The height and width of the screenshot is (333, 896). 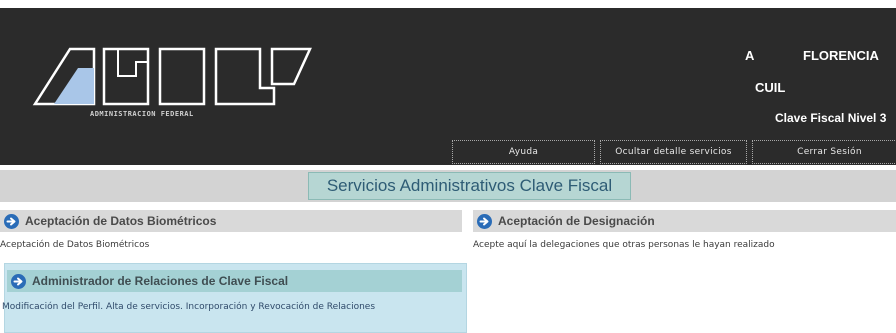 What do you see at coordinates (841, 55) in the screenshot?
I see `user-name: FLORENCIA` at bounding box center [841, 55].